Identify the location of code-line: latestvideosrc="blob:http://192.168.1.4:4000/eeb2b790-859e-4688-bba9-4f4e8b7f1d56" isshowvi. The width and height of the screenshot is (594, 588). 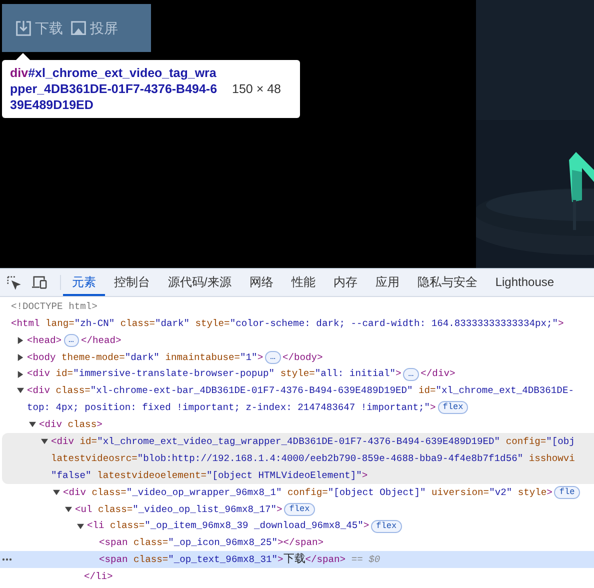
(313, 459).